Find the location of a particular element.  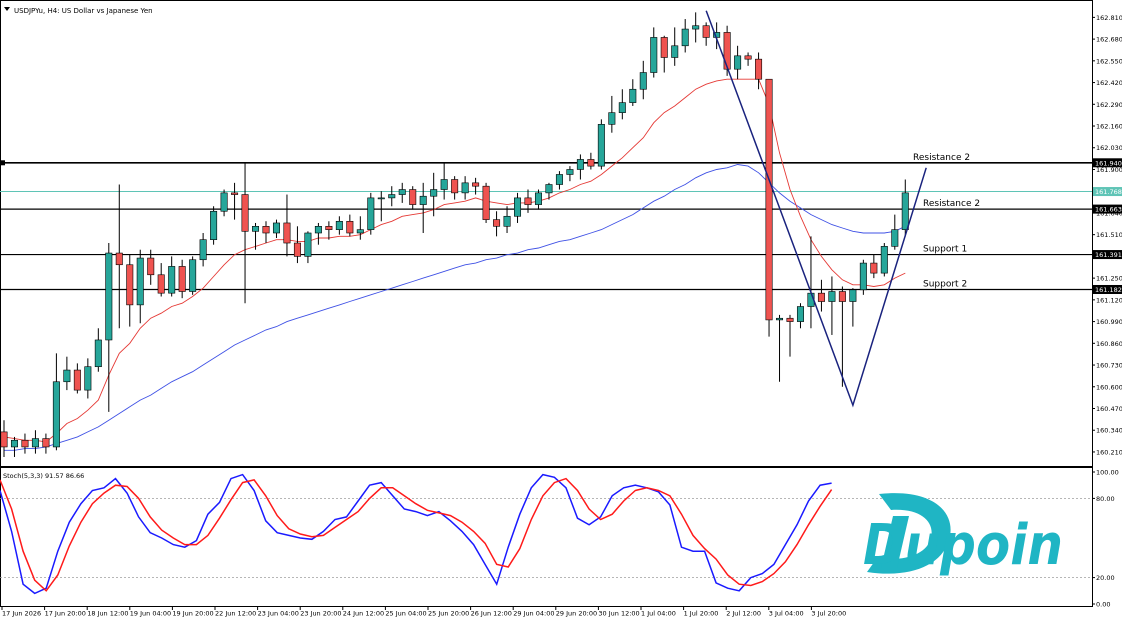

time-tick-label: 26 Jun 12:00 is located at coordinates (491, 614).